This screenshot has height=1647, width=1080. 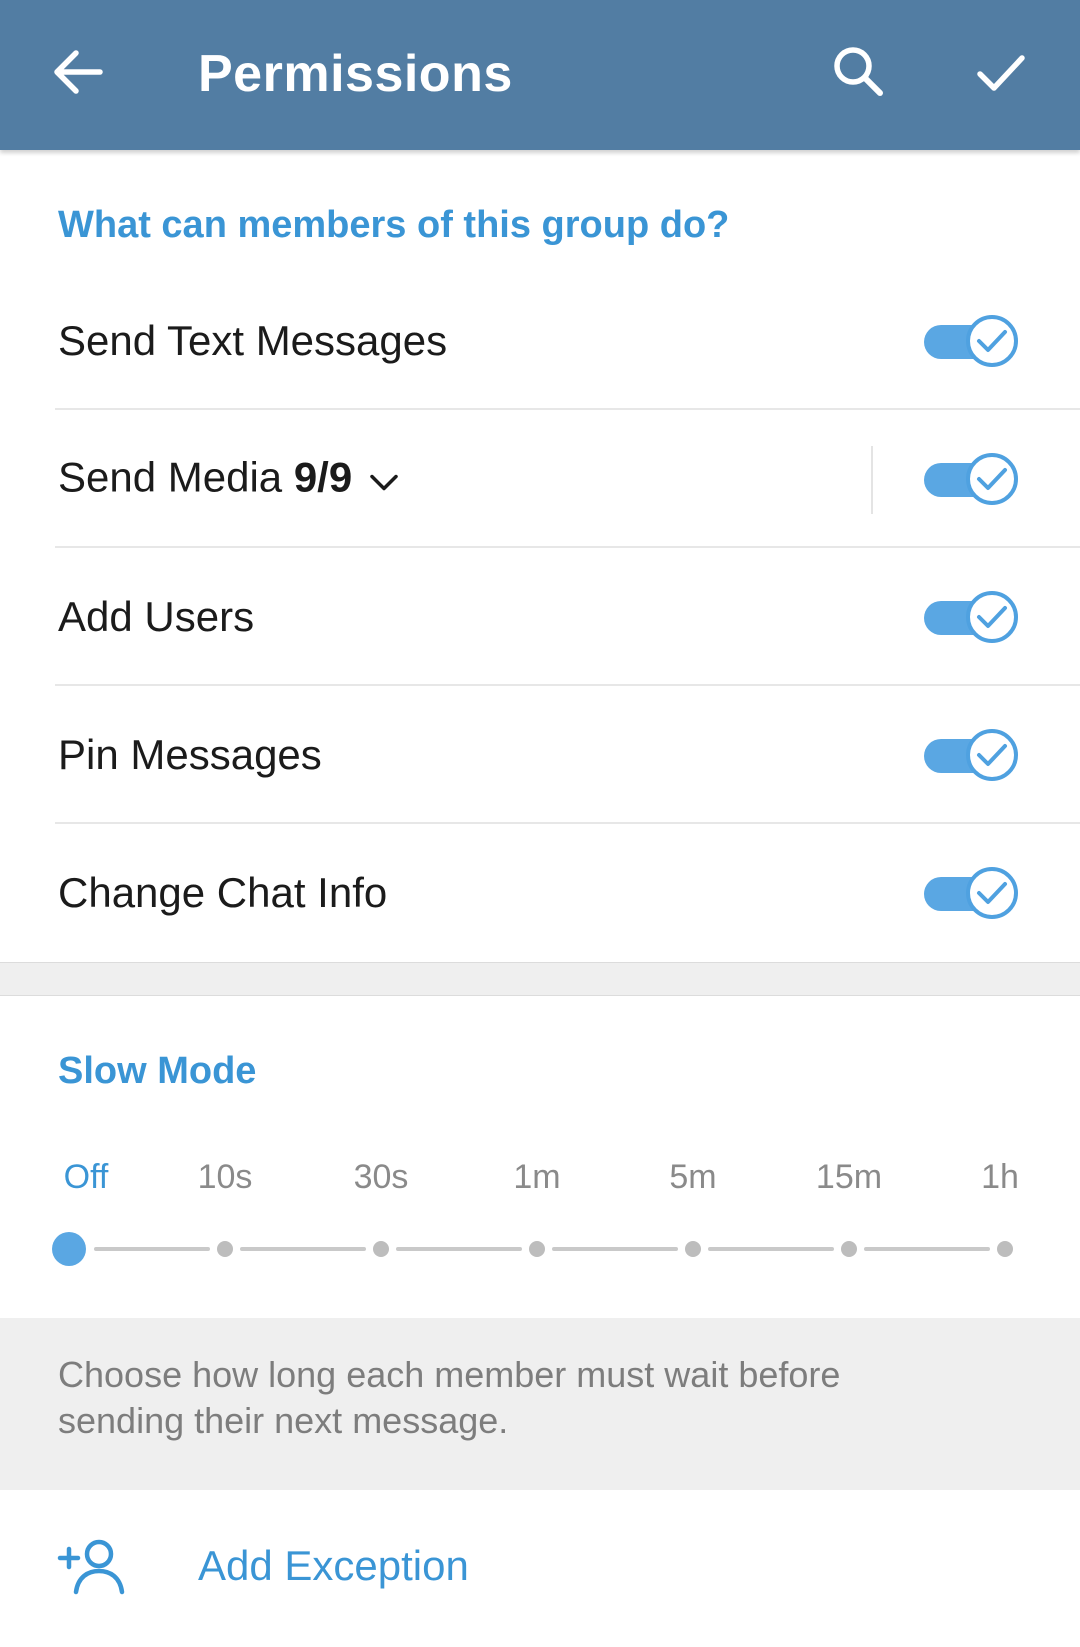 What do you see at coordinates (253, 340) in the screenshot?
I see `permission-label: Send Text Messages` at bounding box center [253, 340].